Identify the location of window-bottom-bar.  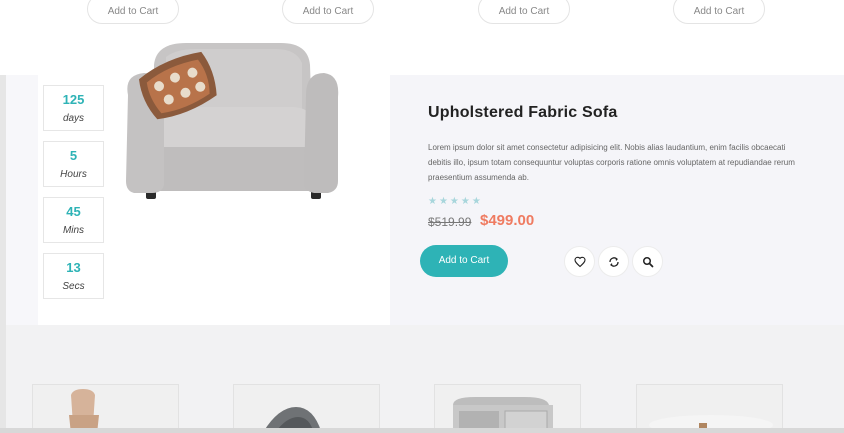
(422, 430).